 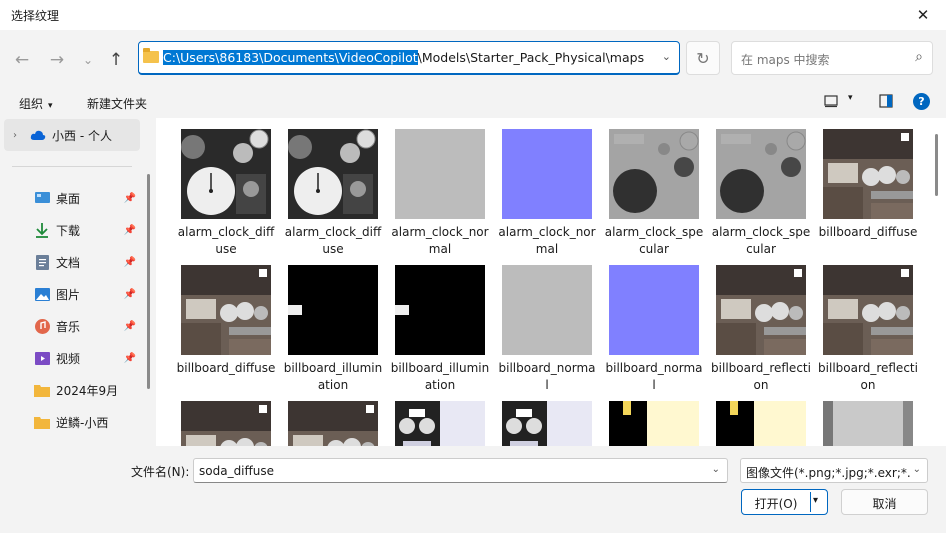 I want to click on sidebar-item-label: 逆鳞-小西, so click(x=82, y=422).